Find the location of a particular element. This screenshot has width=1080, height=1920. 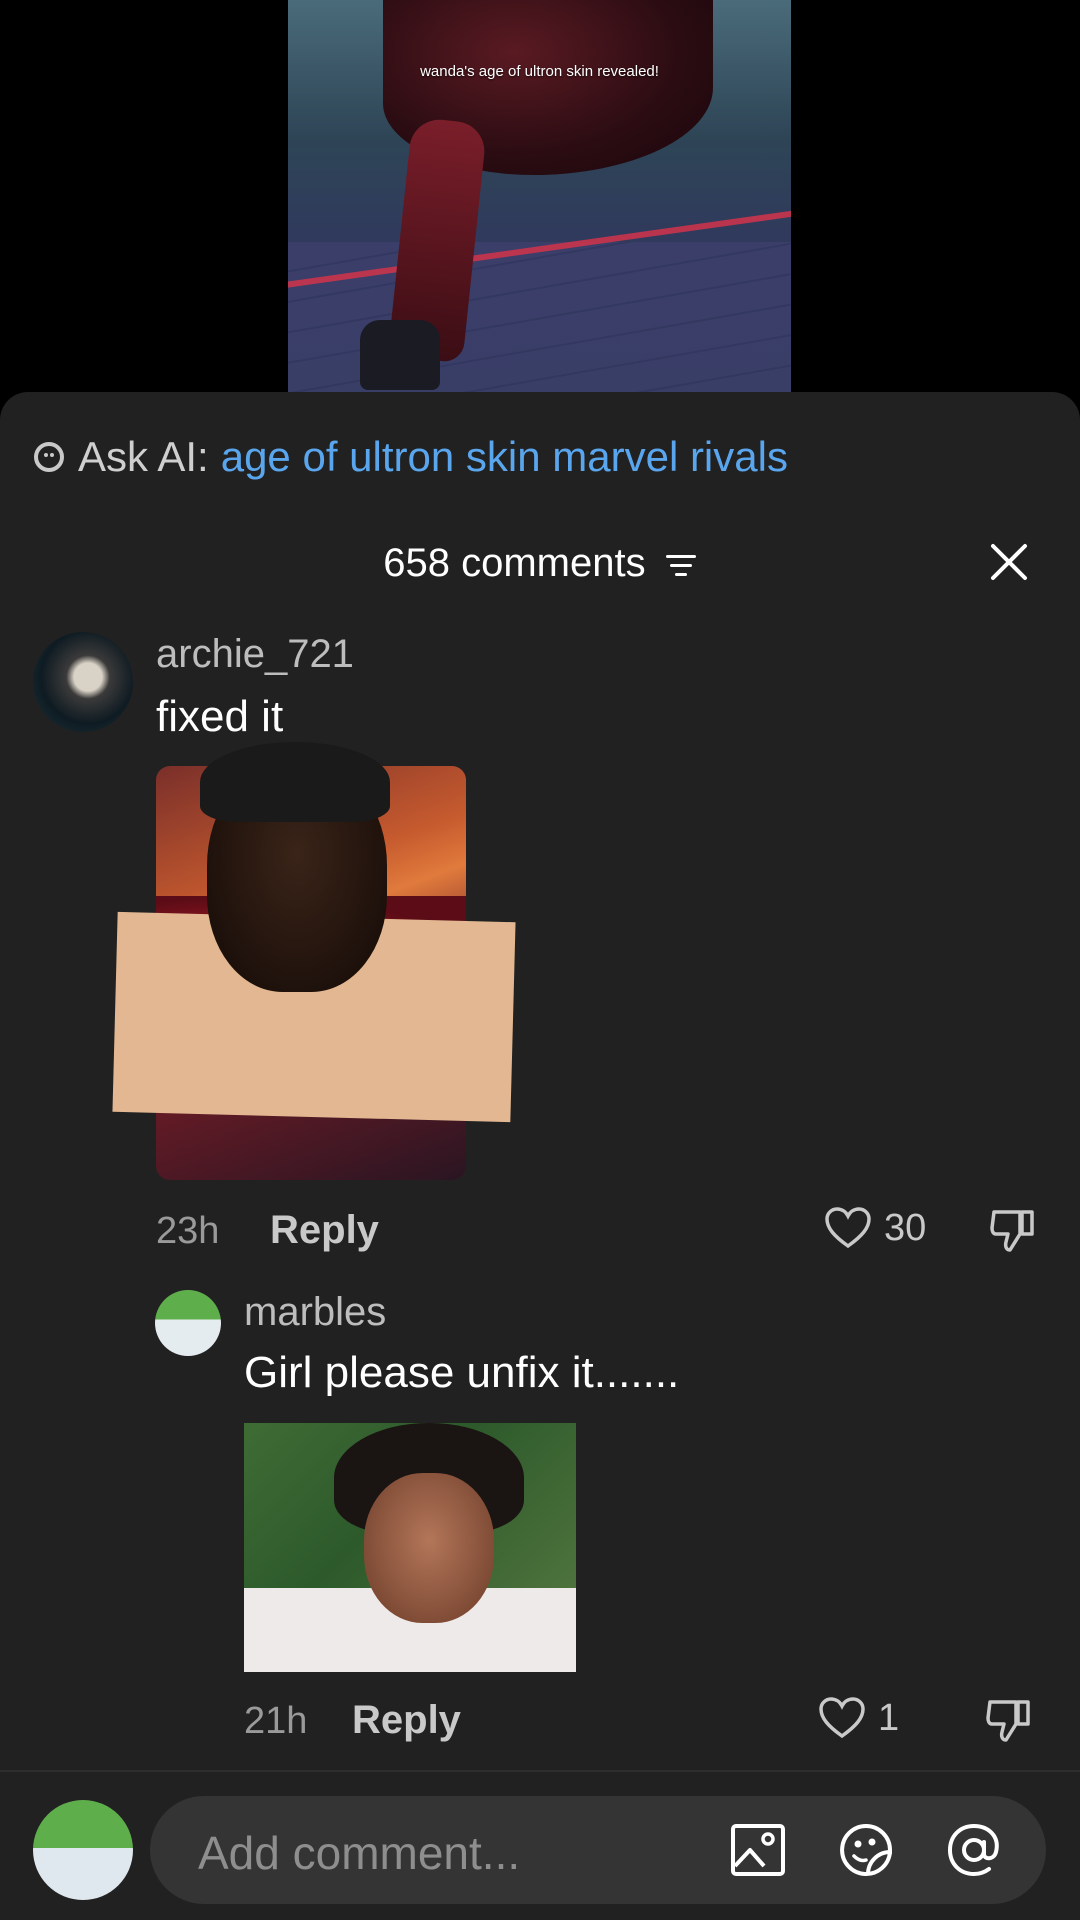

emoji-sticker-icon is located at coordinates (866, 1849).